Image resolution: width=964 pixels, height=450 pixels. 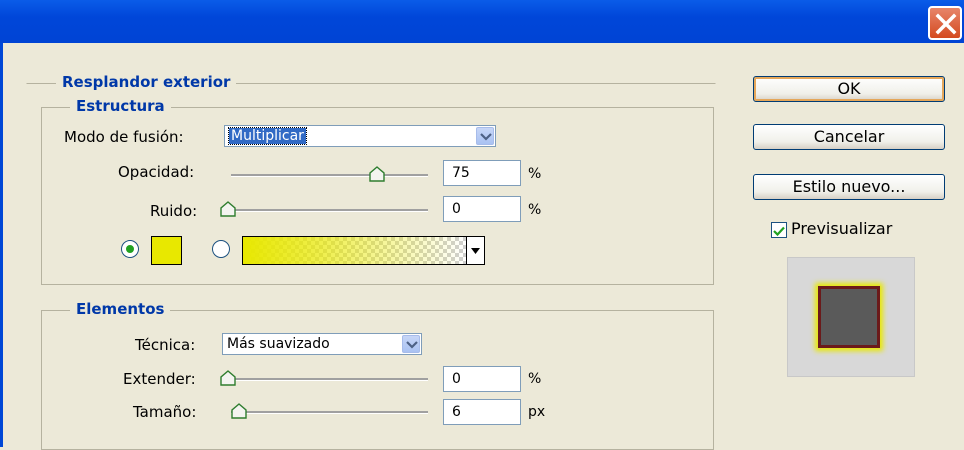 I want to click on opacity-label: Opacidad:, so click(x=156, y=172).